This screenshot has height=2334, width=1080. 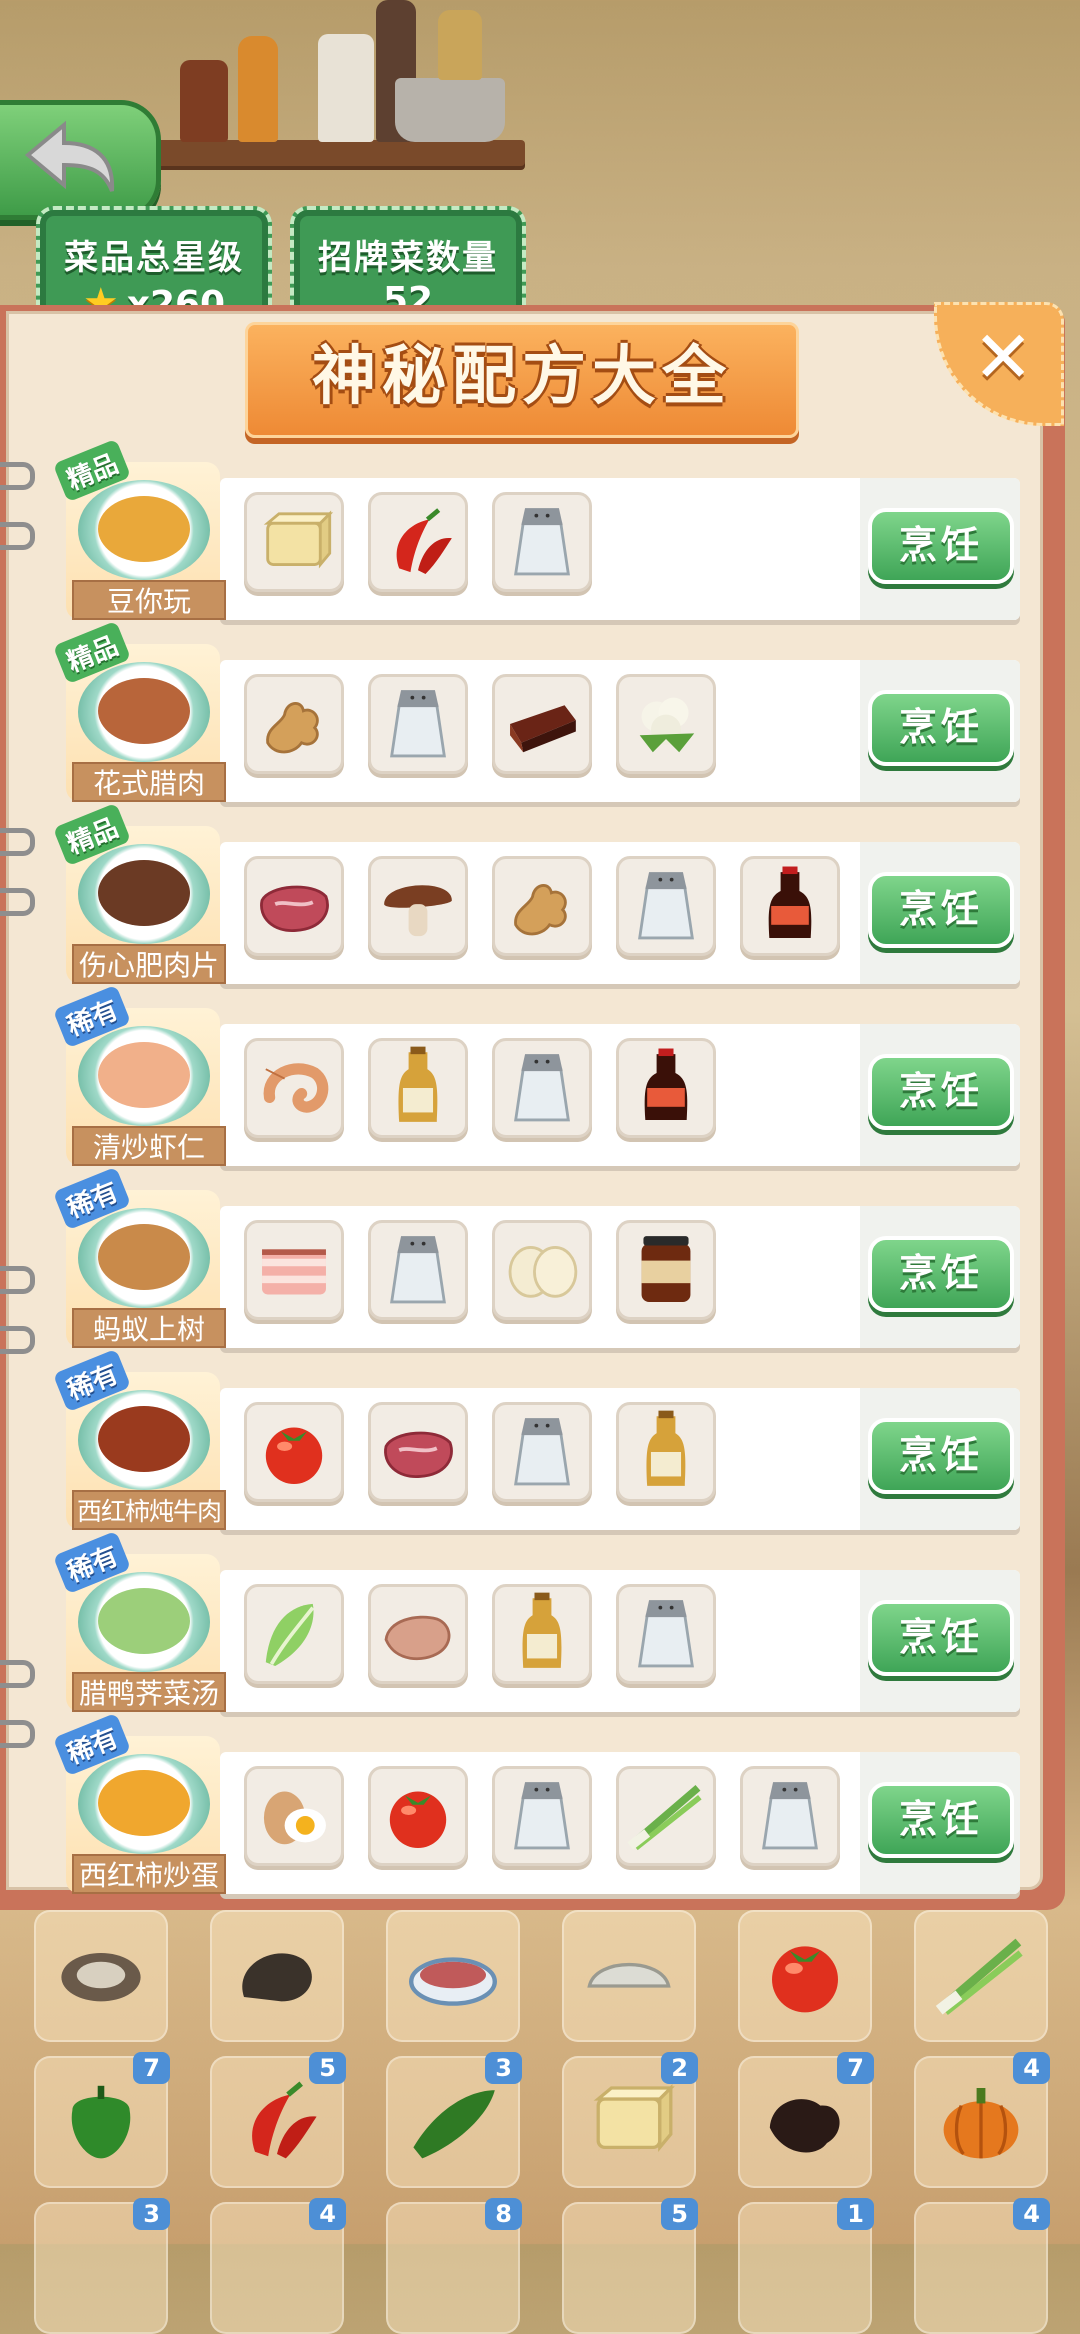 I want to click on oyster-icon, so click(x=101, y=1975).